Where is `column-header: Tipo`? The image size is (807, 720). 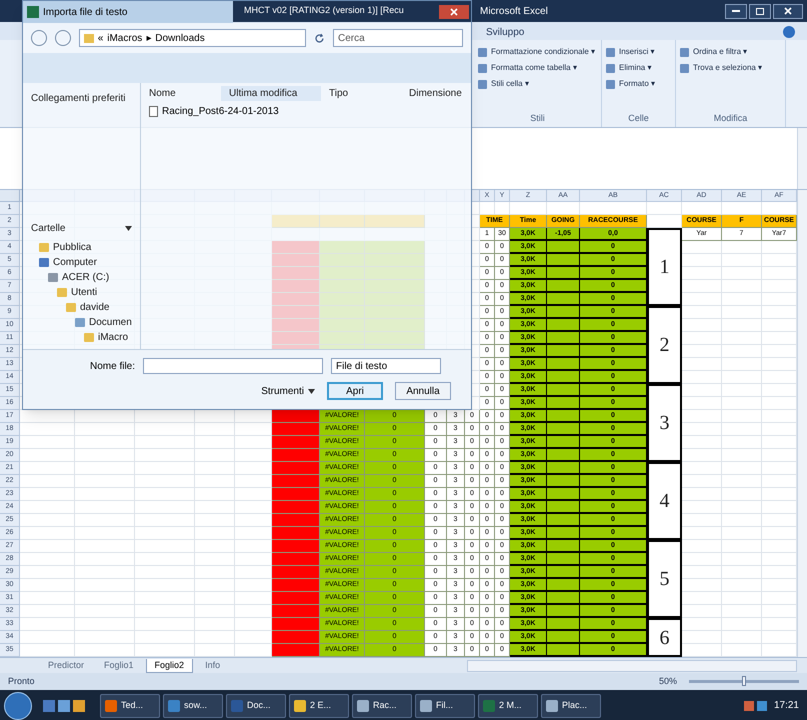 column-header: Tipo is located at coordinates (361, 93).